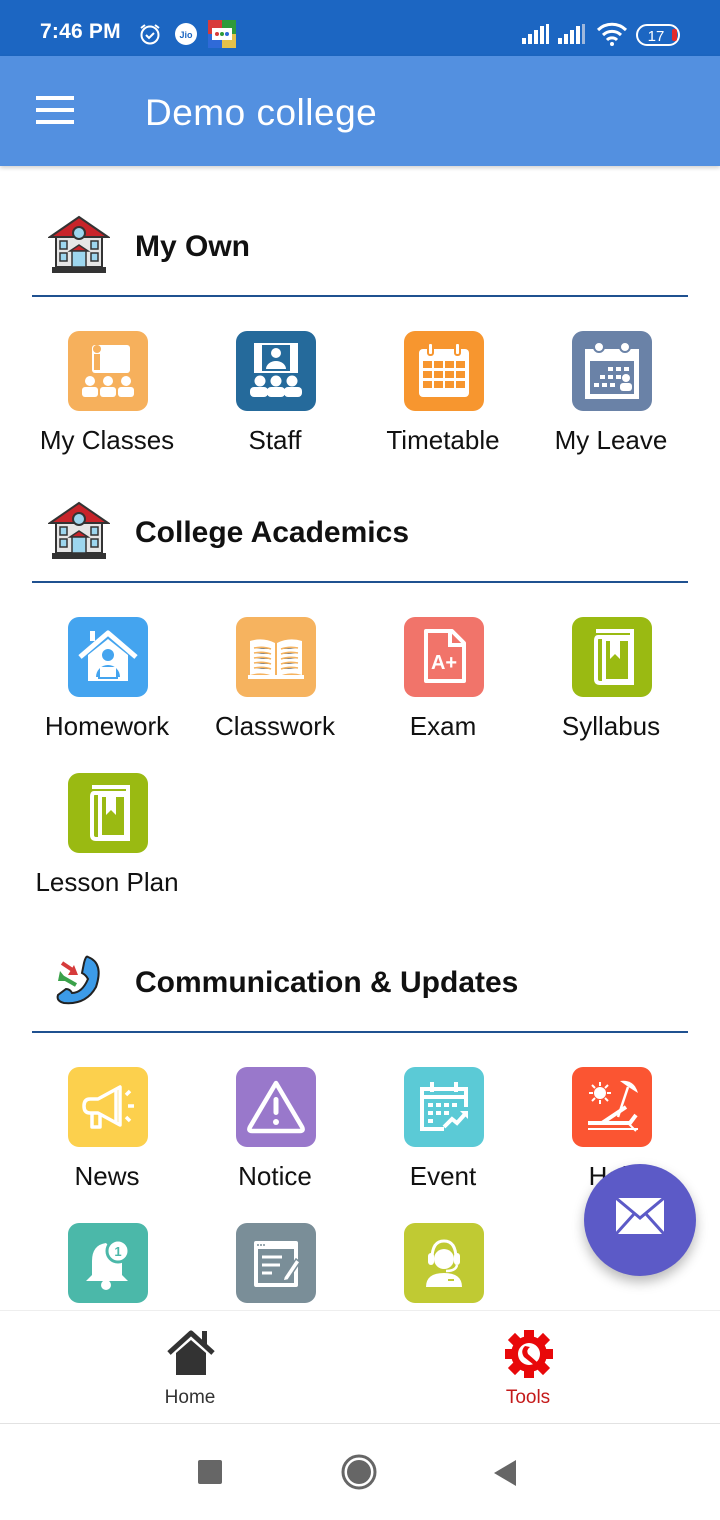 The height and width of the screenshot is (1520, 720). I want to click on svg-text: 1, so click(117, 1251).